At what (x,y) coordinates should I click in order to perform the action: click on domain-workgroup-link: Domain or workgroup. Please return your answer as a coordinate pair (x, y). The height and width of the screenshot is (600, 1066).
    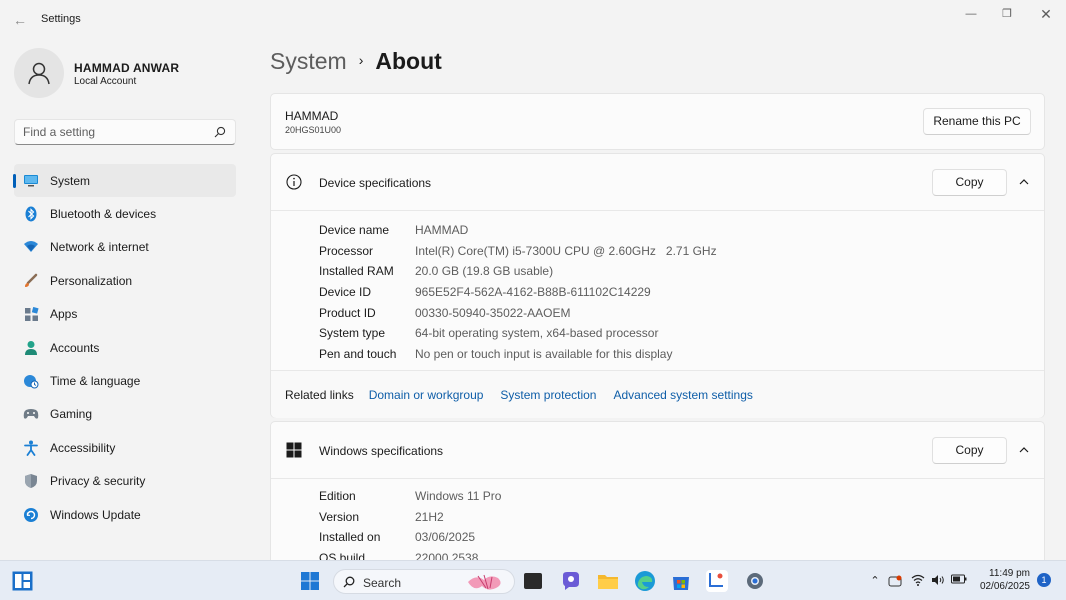
    Looking at the image, I should click on (426, 395).